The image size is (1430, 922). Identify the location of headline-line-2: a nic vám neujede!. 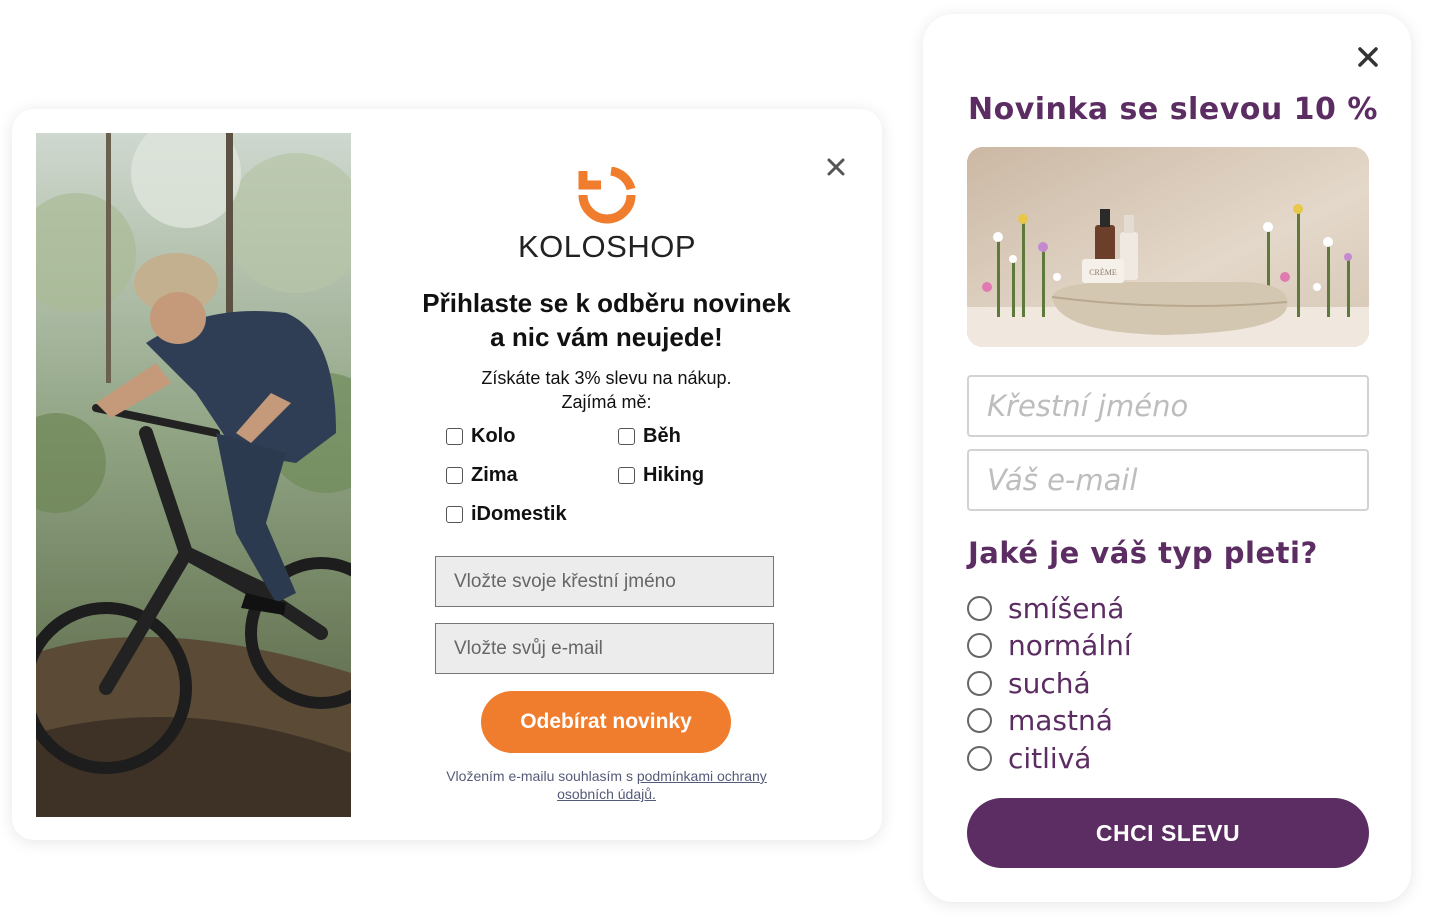
(606, 337).